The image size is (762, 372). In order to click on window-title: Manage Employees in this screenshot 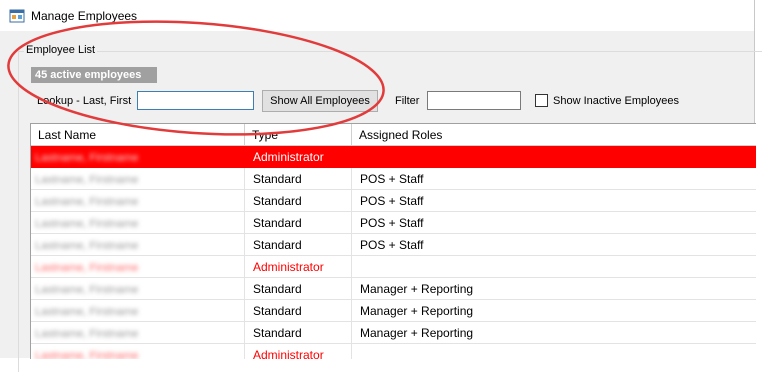, I will do `click(84, 16)`.